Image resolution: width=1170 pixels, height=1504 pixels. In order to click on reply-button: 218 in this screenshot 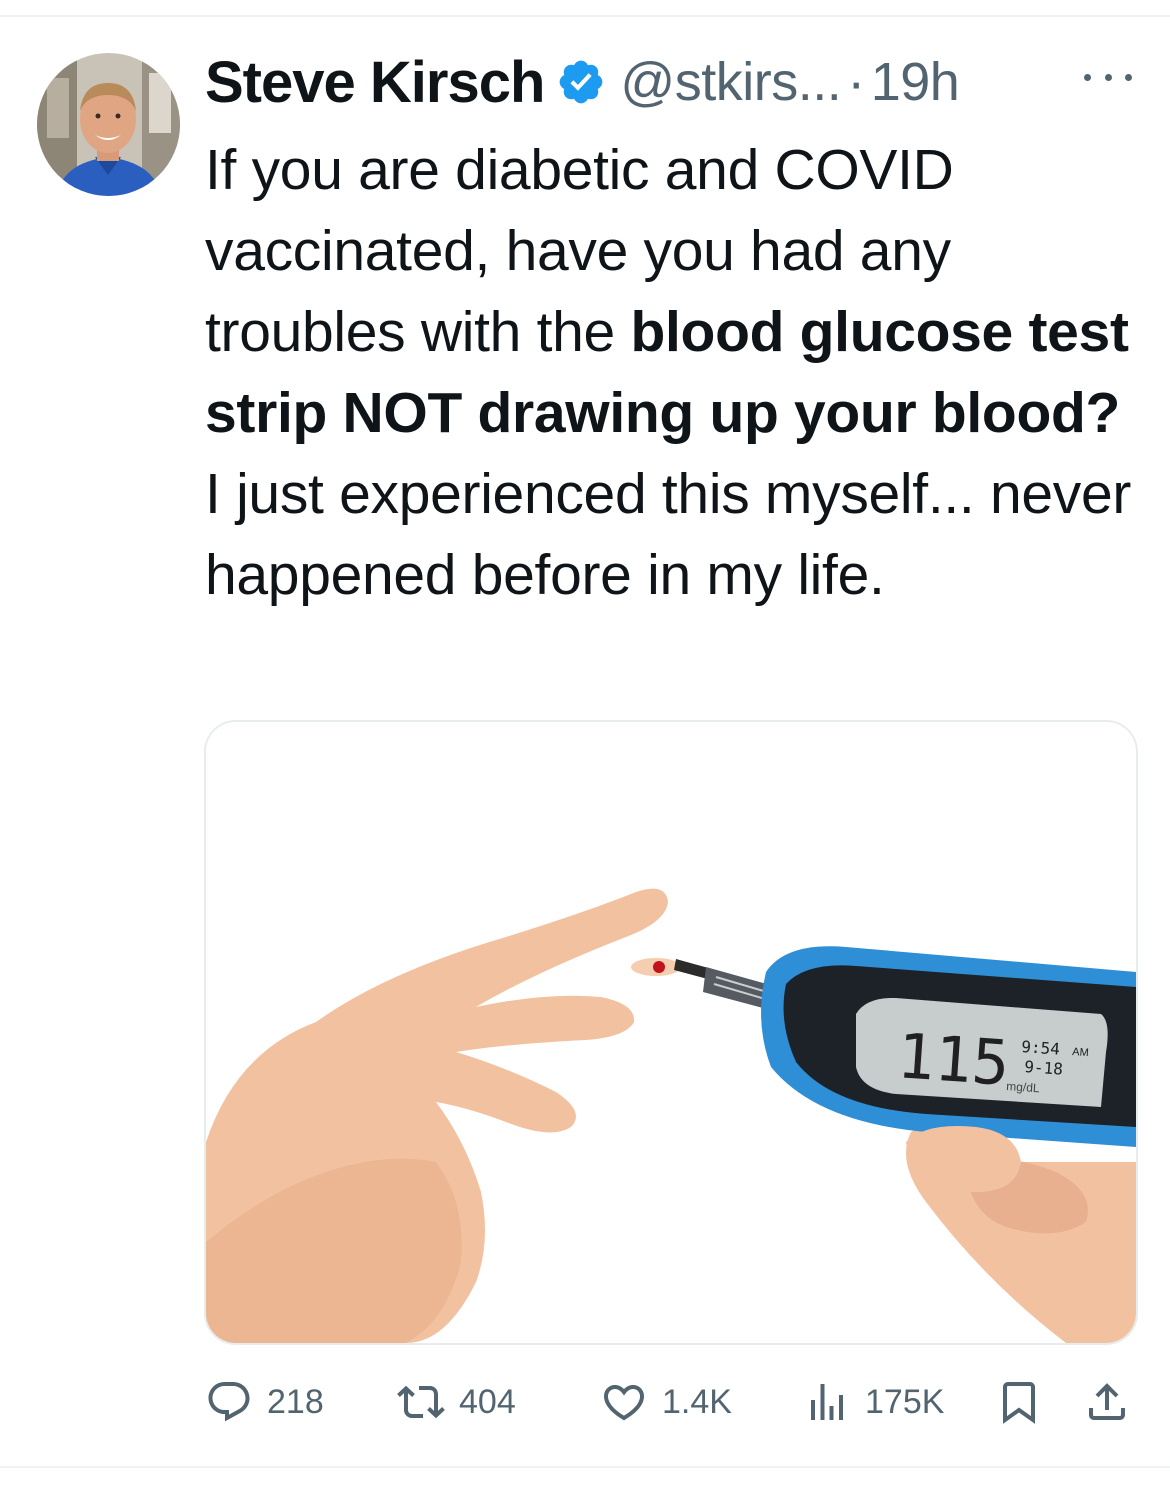, I will do `click(264, 1402)`.